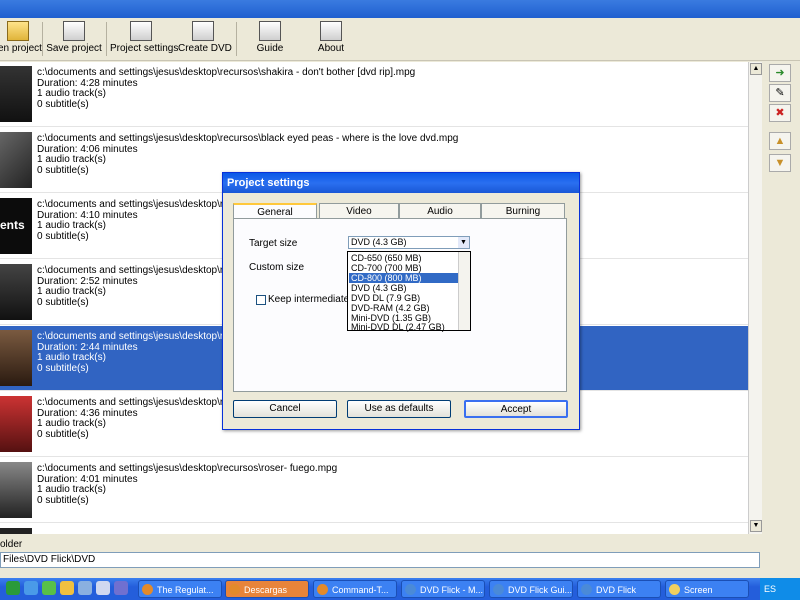 This screenshot has width=800, height=600. What do you see at coordinates (404, 308) in the screenshot?
I see `dropdown-option: DVD-RAM (4.2 GB)` at bounding box center [404, 308].